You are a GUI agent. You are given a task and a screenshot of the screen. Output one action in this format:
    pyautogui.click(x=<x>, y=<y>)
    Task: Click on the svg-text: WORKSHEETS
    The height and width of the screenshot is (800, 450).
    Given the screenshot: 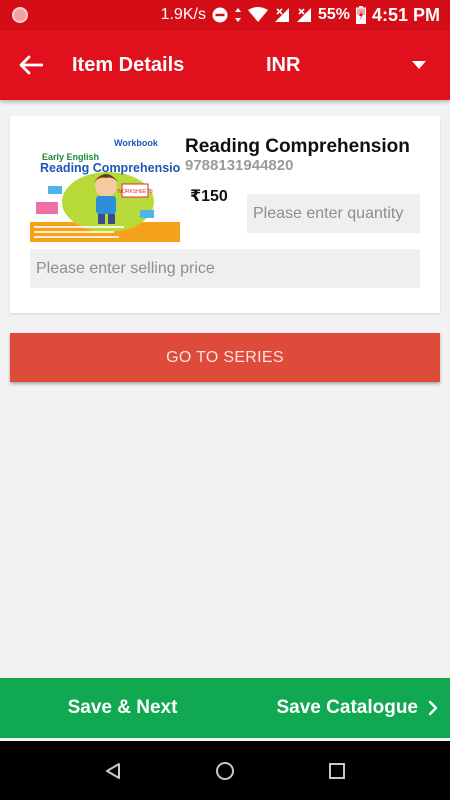 What is the action you would take?
    pyautogui.click(x=135, y=192)
    